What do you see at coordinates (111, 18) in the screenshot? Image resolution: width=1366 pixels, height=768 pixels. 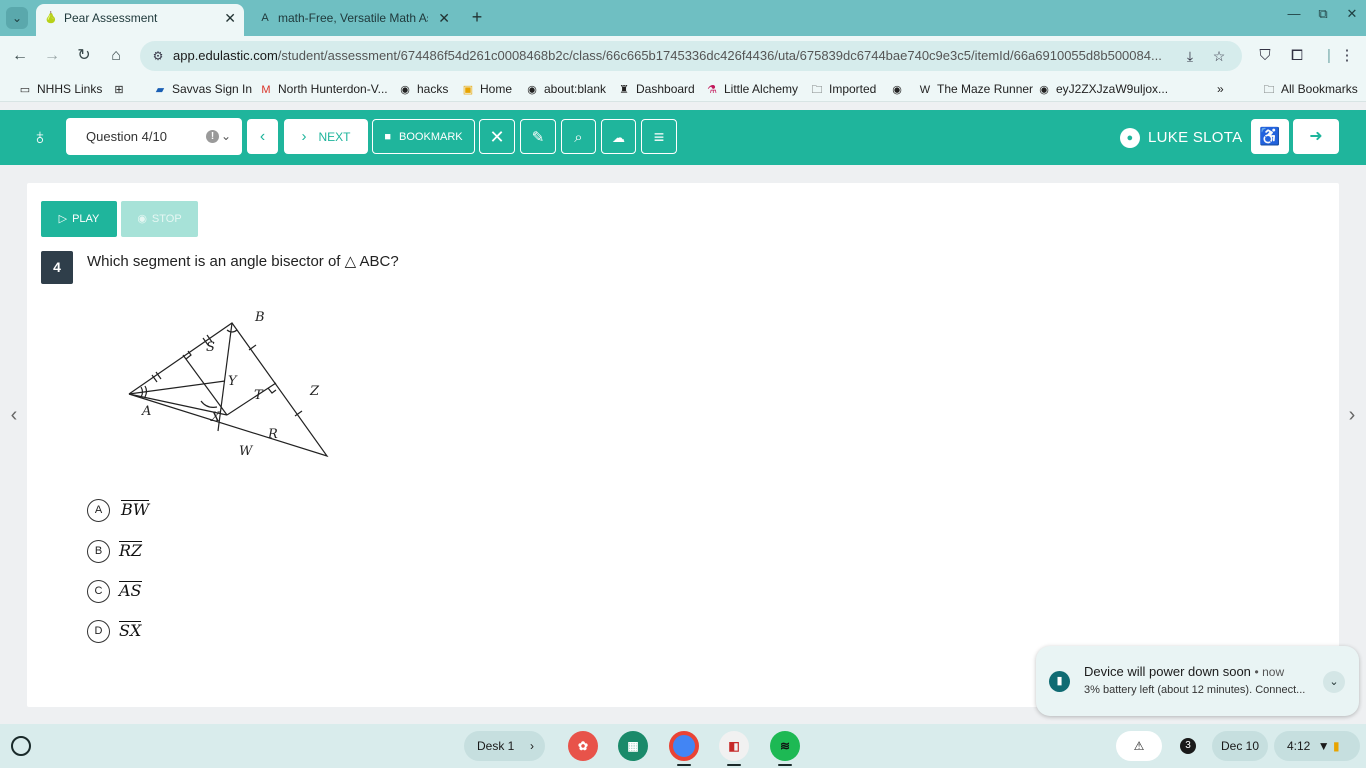 I see `tab-title: Pear Assessment` at bounding box center [111, 18].